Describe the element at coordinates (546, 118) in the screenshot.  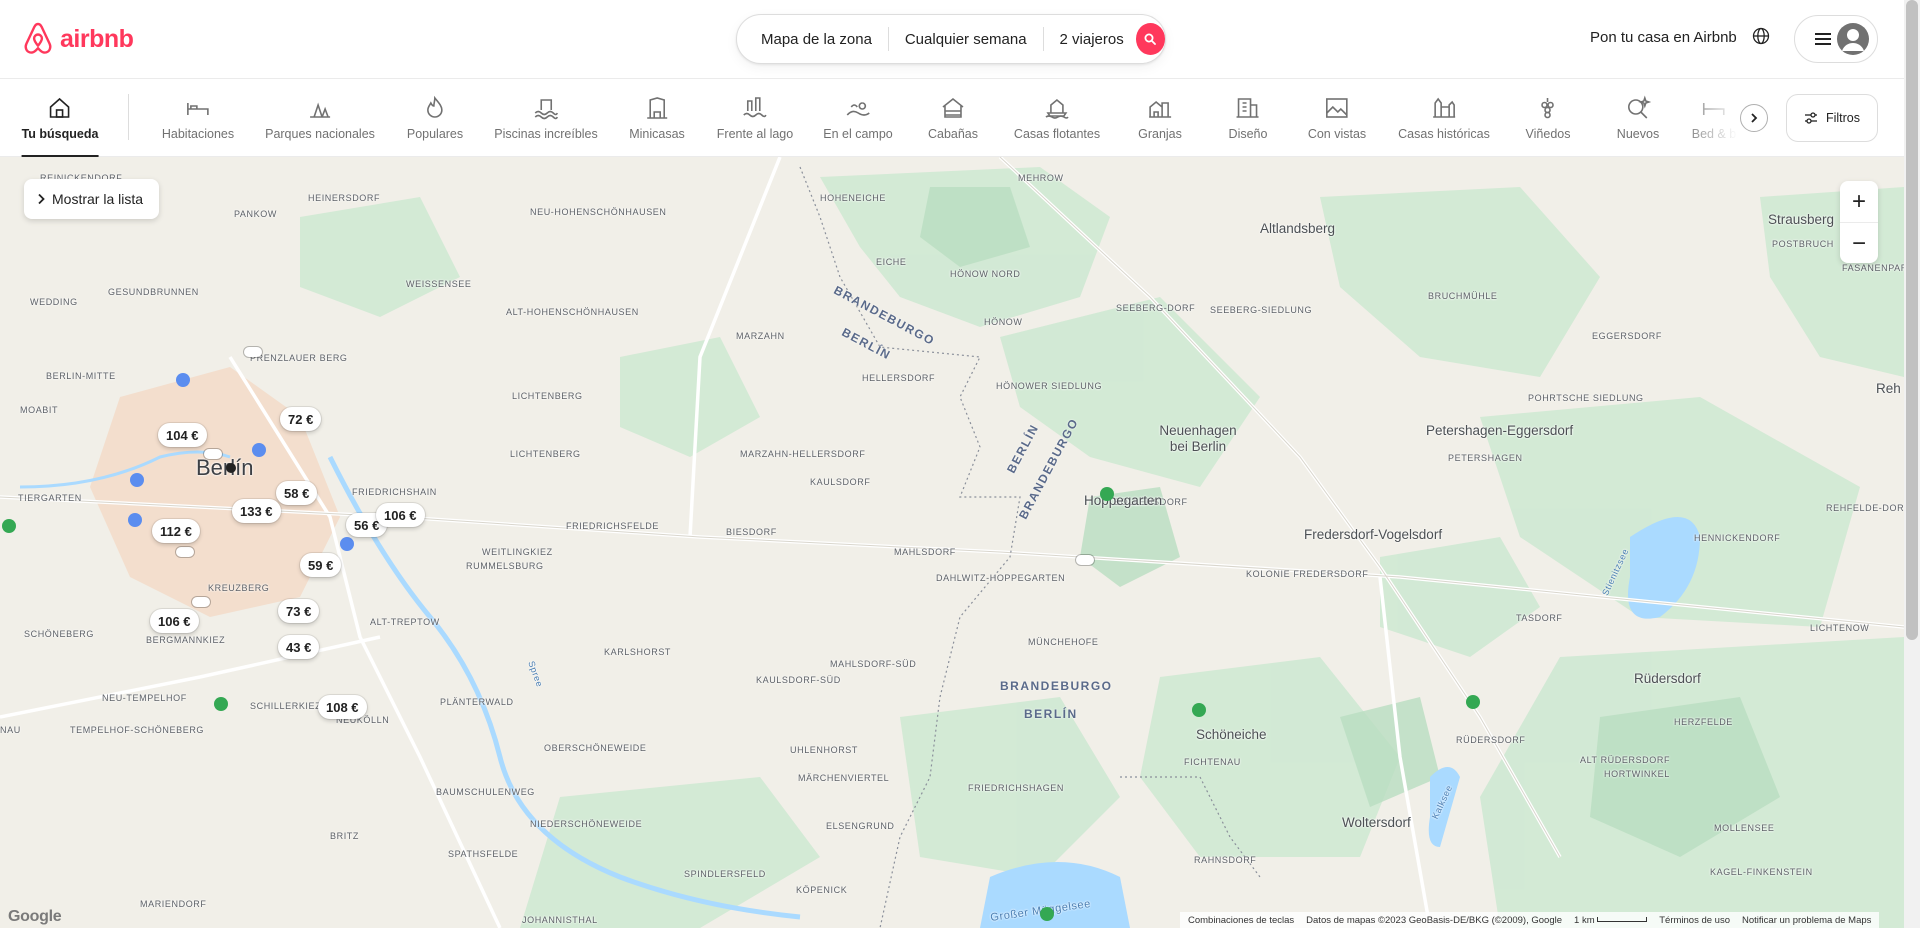
I see `category-pool: Piscinas increíbles` at that location.